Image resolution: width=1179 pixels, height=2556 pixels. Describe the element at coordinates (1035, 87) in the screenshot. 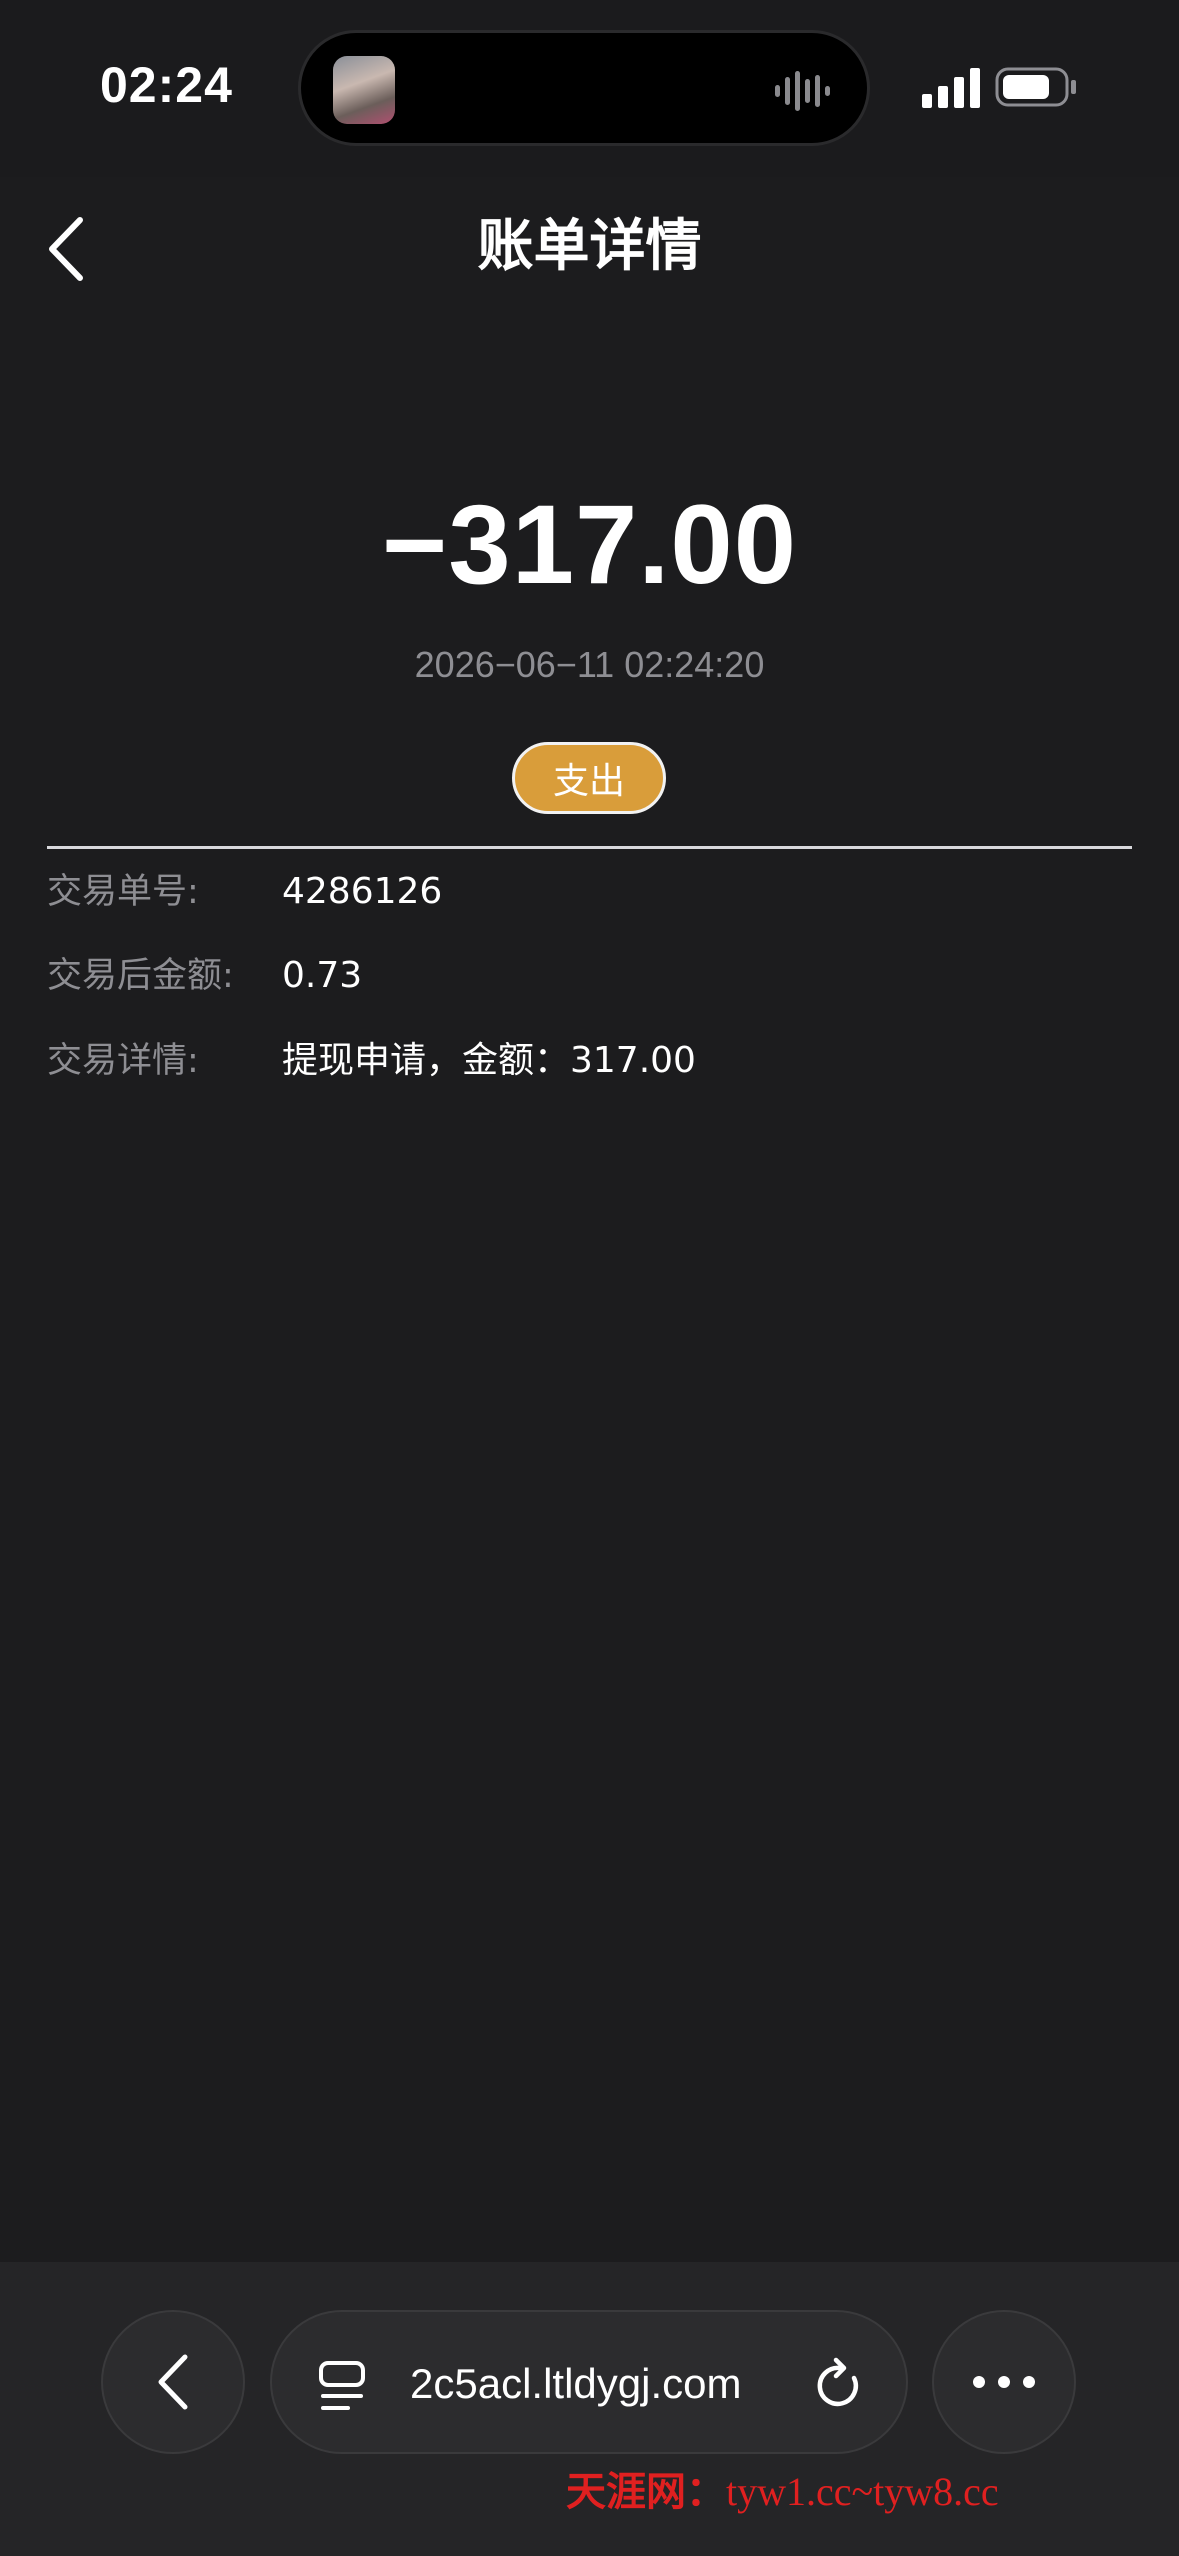

I see `battery-icon` at that location.